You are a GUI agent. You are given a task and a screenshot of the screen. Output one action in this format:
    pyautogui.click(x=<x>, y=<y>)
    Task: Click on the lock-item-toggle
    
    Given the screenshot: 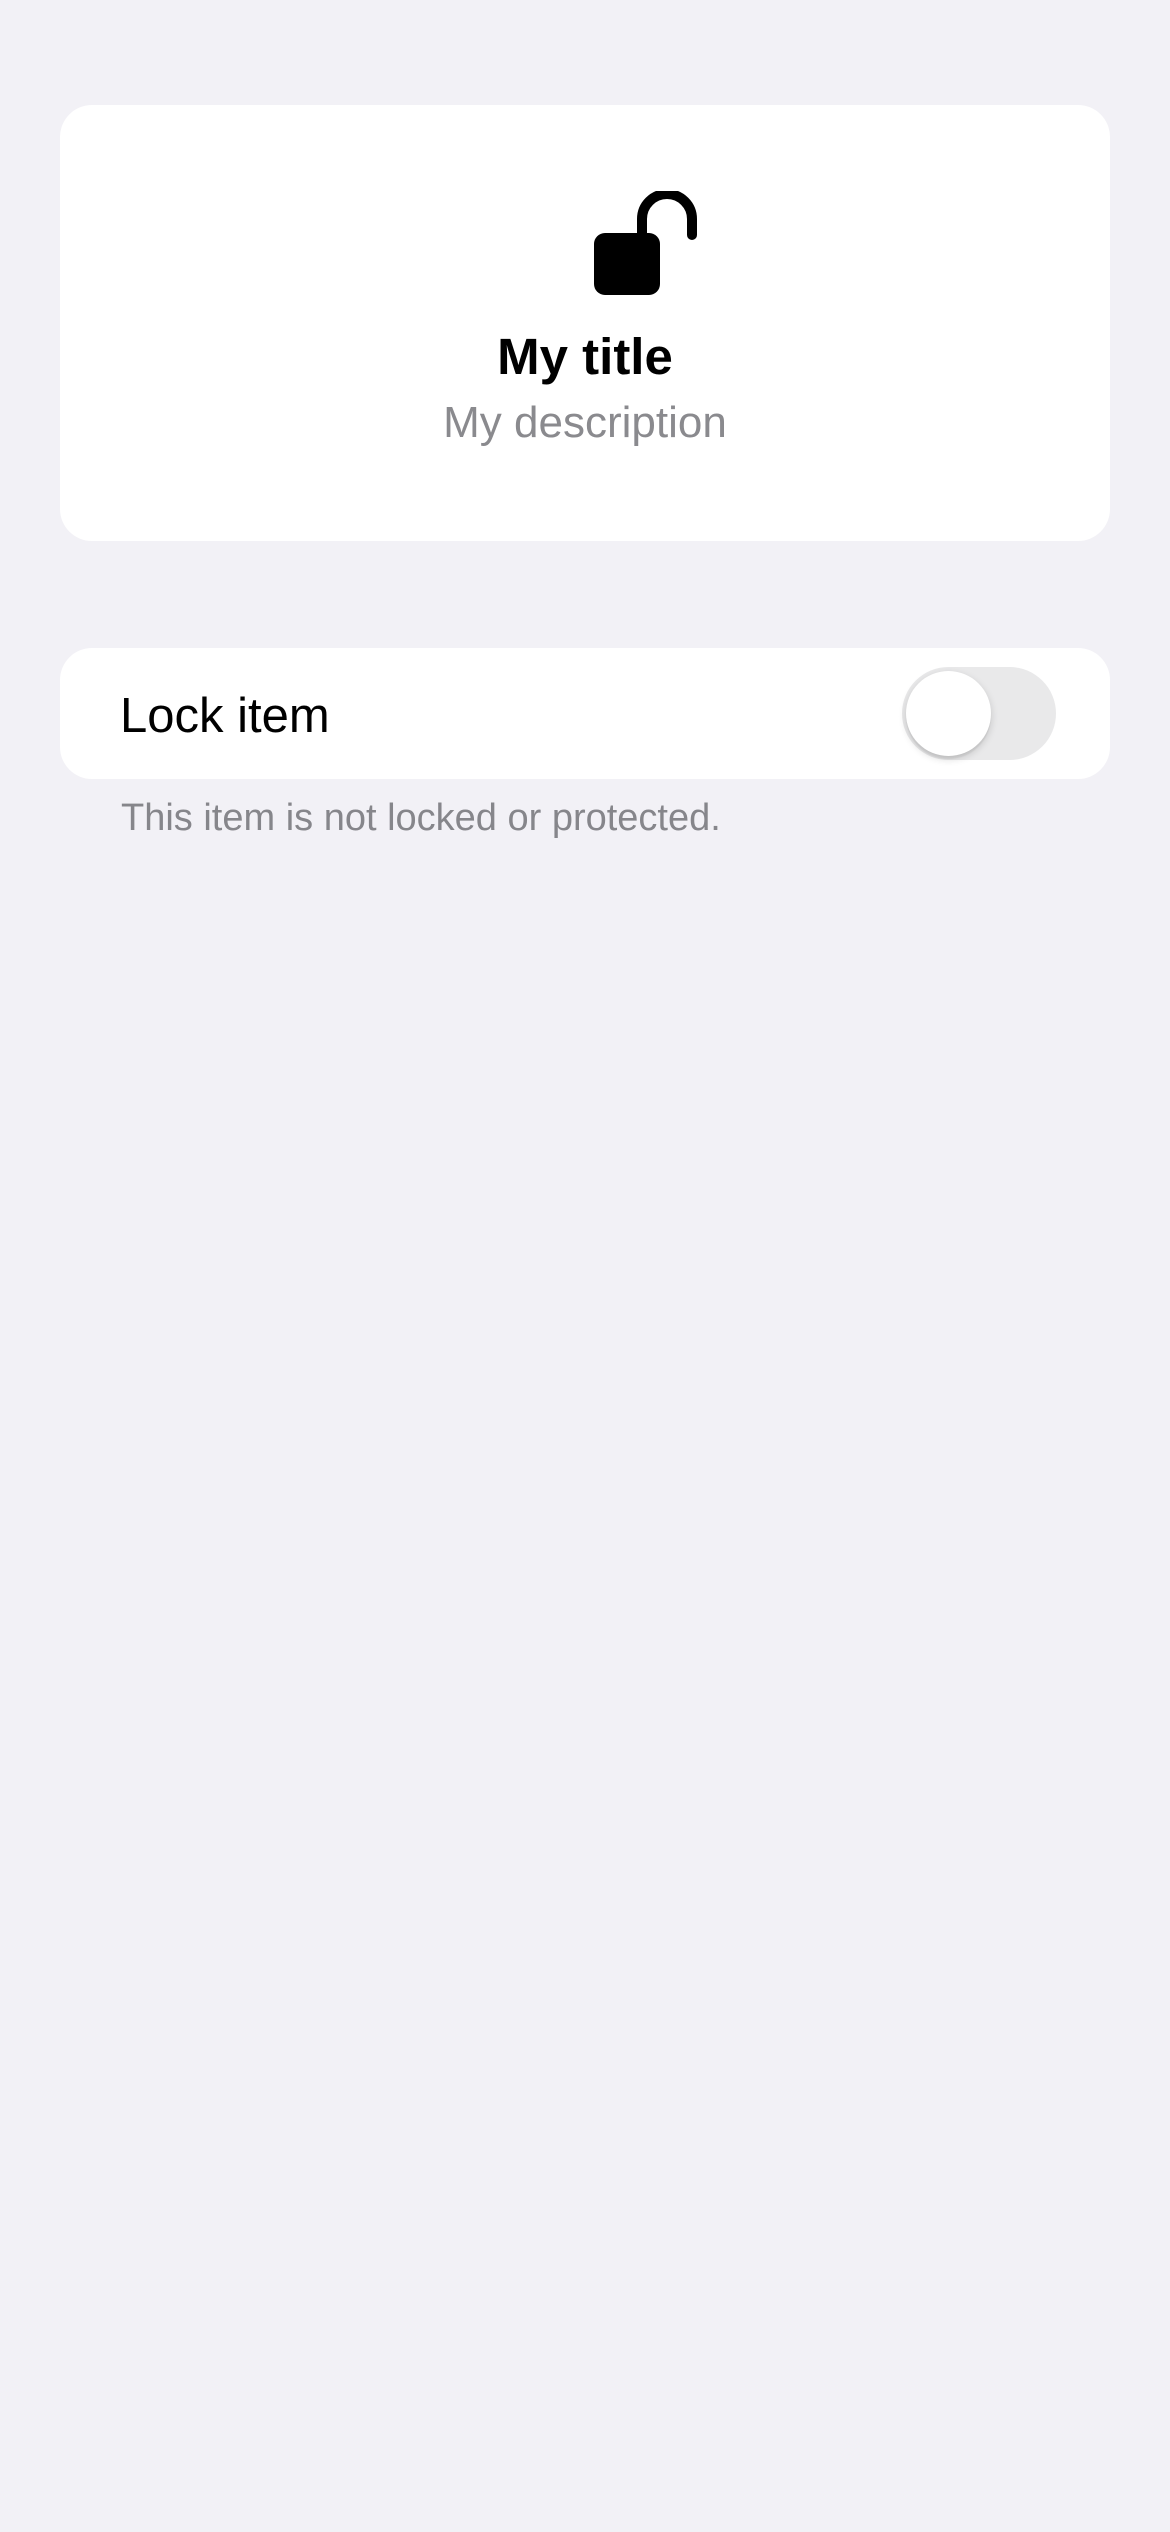 What is the action you would take?
    pyautogui.click(x=979, y=713)
    